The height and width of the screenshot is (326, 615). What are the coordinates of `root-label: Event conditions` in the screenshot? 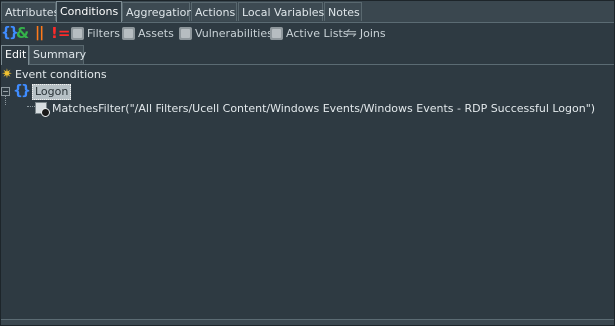 It's located at (61, 74).